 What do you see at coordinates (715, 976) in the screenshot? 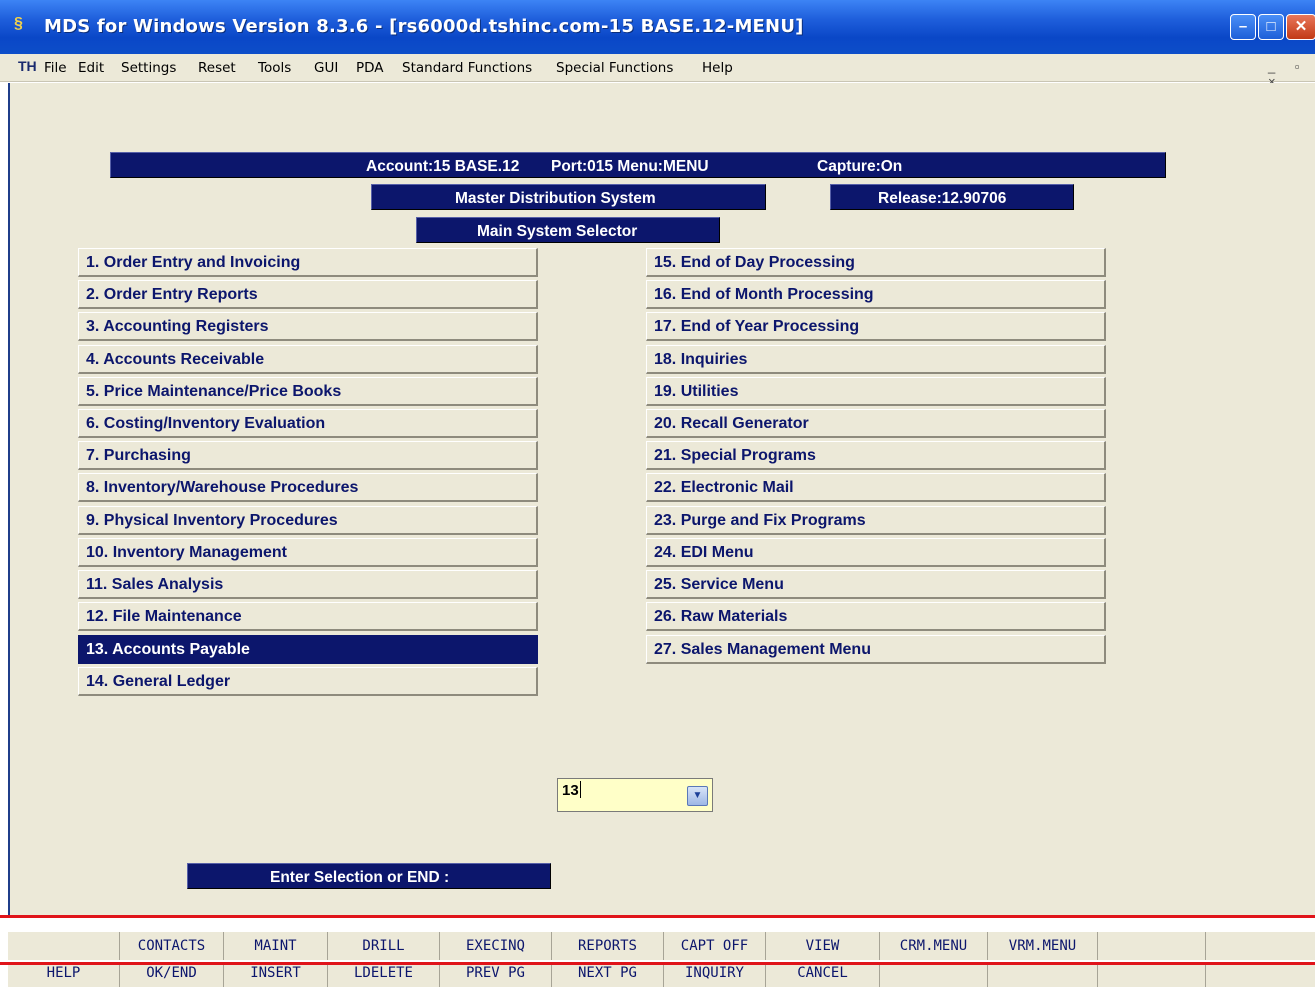
I see `fkey-inquiry: INQUIRY` at bounding box center [715, 976].